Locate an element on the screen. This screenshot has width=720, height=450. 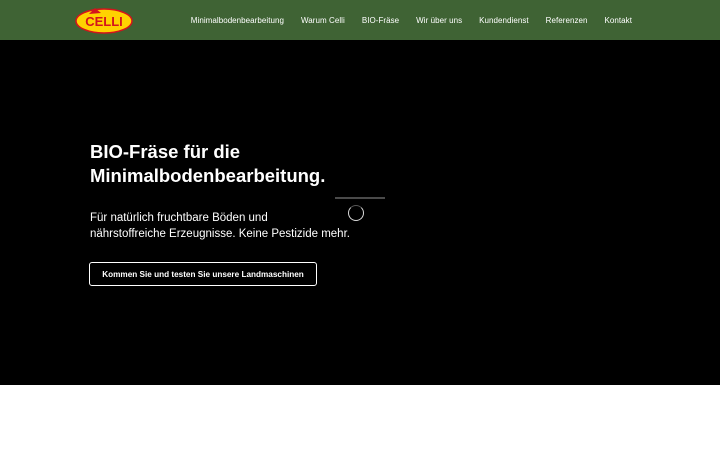
celli-logo-icon: CELLI is located at coordinates (104, 21).